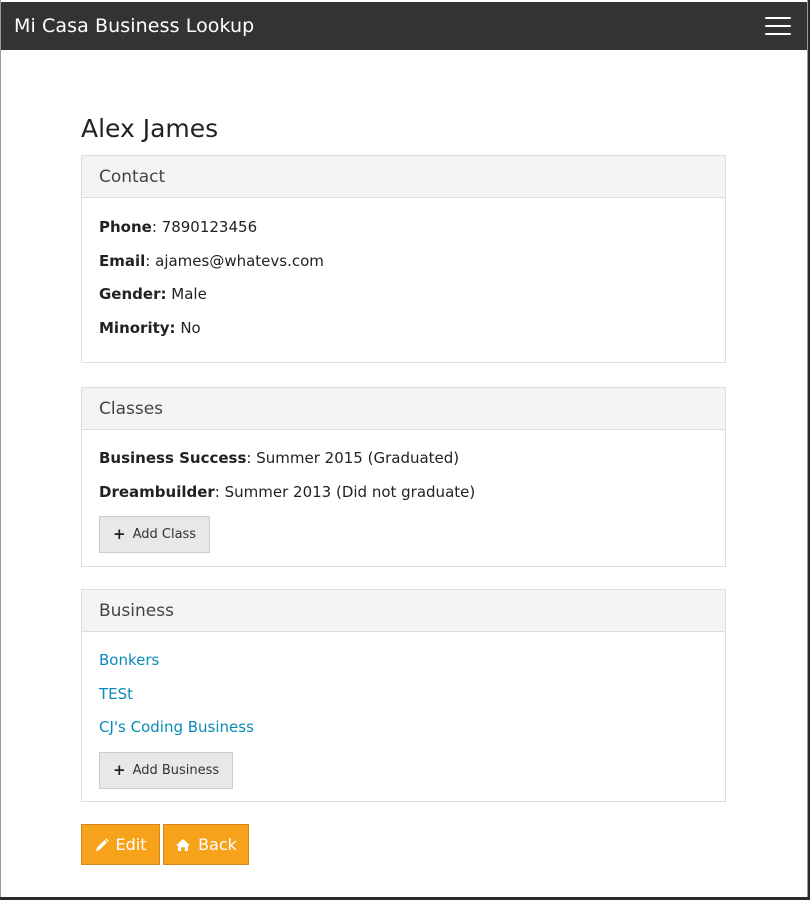 Image resolution: width=810 pixels, height=900 pixels. I want to click on business-link-cjs-coding: CJ's Coding Business, so click(176, 727).